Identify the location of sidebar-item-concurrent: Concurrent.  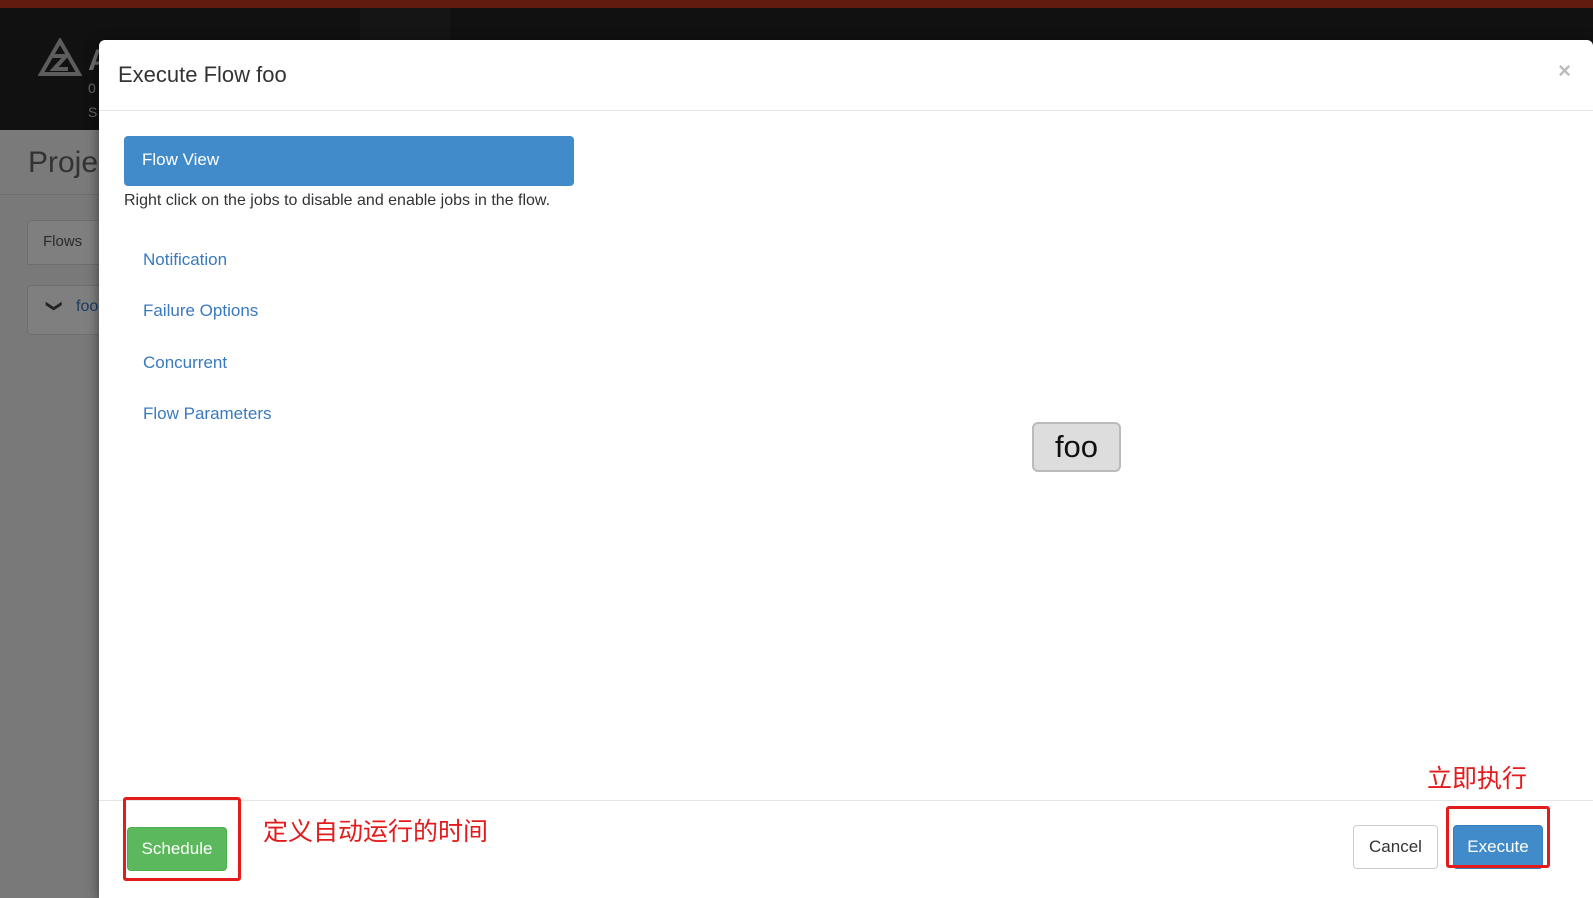
(185, 363).